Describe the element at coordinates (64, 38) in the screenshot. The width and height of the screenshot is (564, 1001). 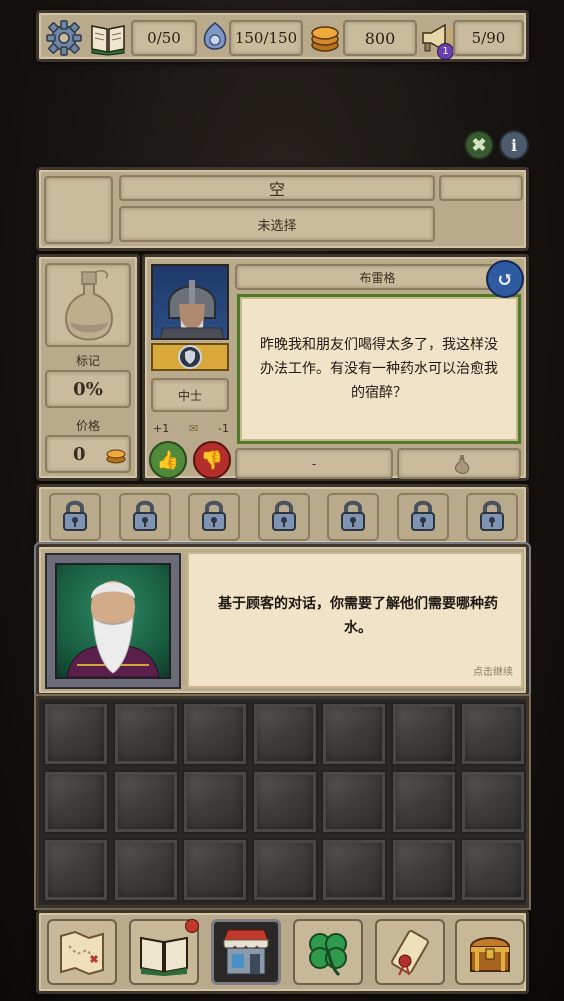
I see `settings-gear-icon` at that location.